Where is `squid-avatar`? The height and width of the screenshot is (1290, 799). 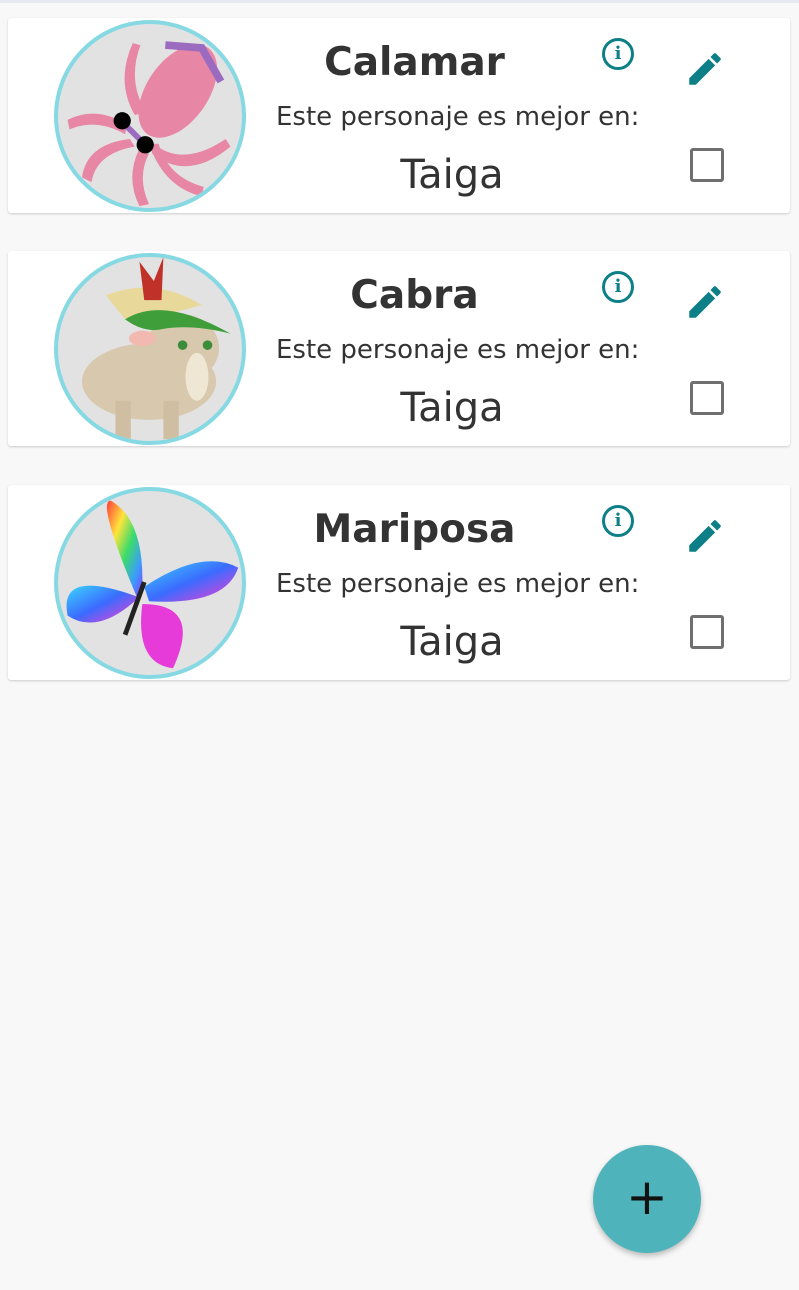
squid-avatar is located at coordinates (150, 116).